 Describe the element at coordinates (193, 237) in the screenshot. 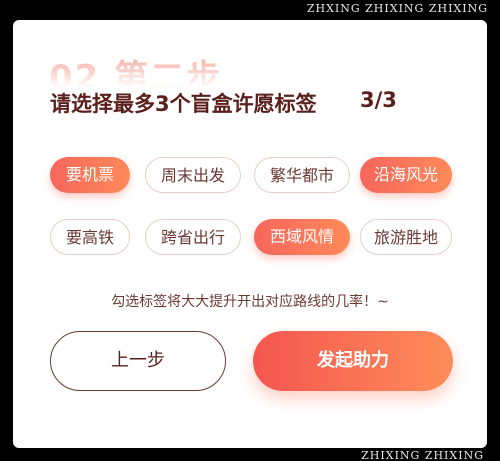

I see `tag-cross-province: 跨省出行` at that location.